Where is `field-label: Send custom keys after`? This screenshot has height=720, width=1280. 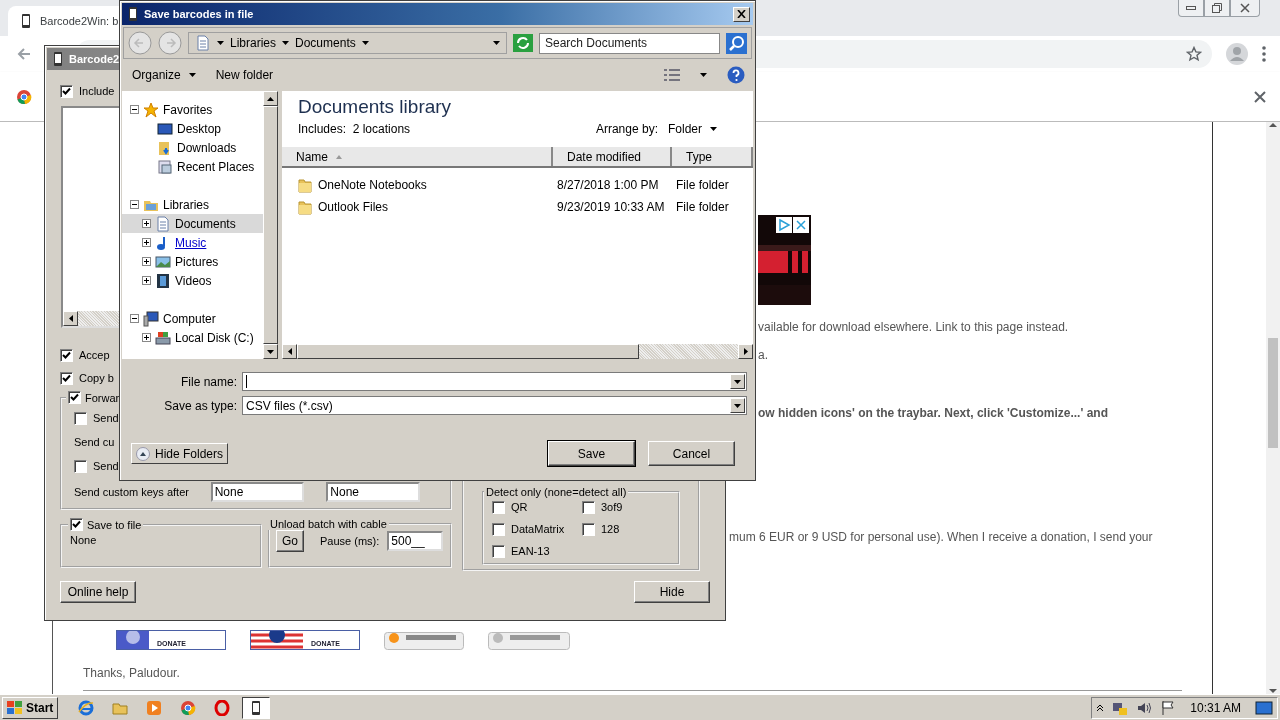 field-label: Send custom keys after is located at coordinates (132, 492).